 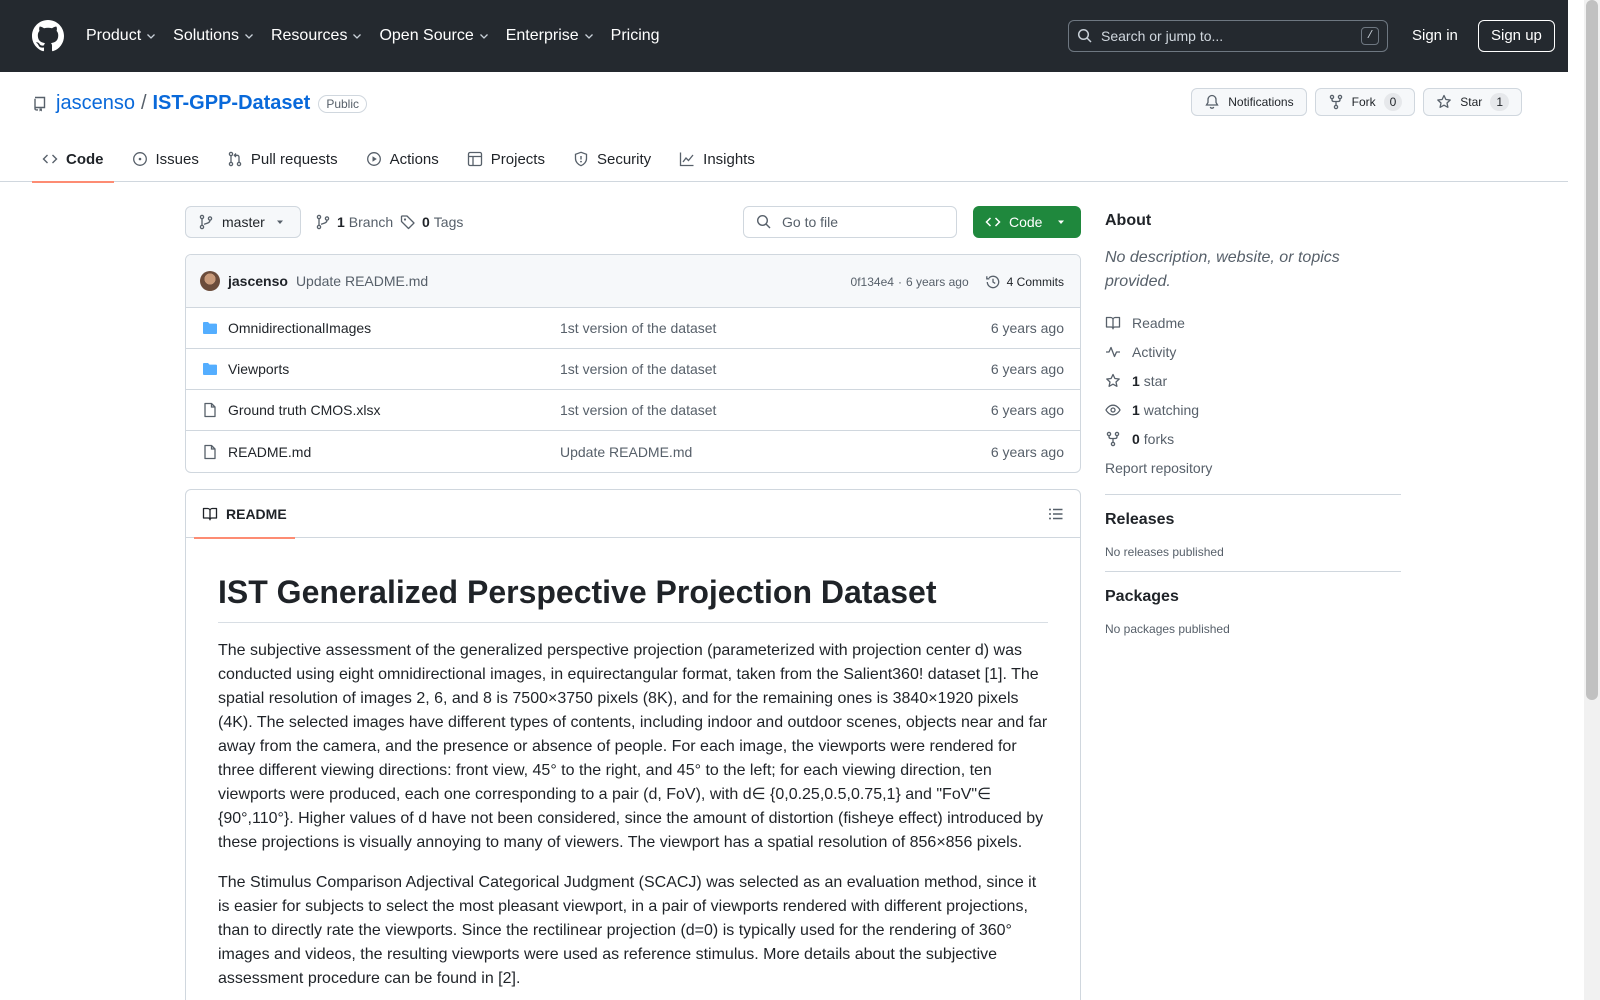 I want to click on star-button: Star 1, so click(x=1472, y=102).